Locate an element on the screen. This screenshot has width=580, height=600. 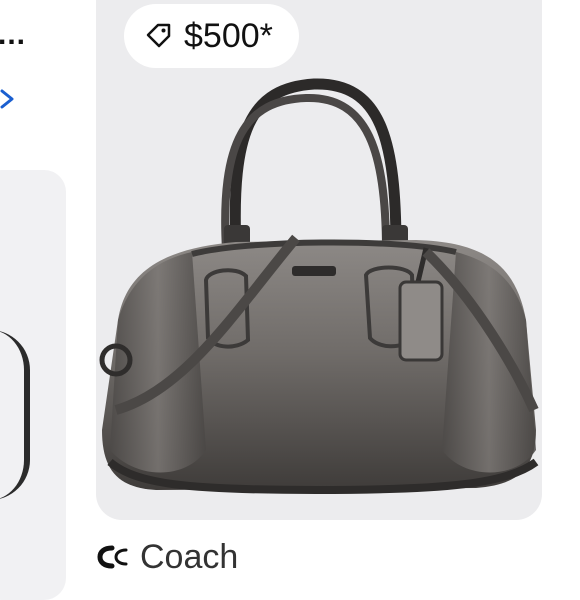
brand-row: Coach is located at coordinates (167, 557).